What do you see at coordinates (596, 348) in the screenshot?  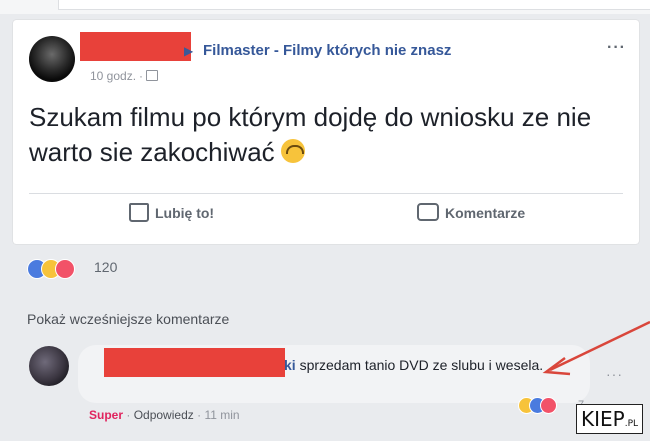 I see `annotation-arrow` at bounding box center [596, 348].